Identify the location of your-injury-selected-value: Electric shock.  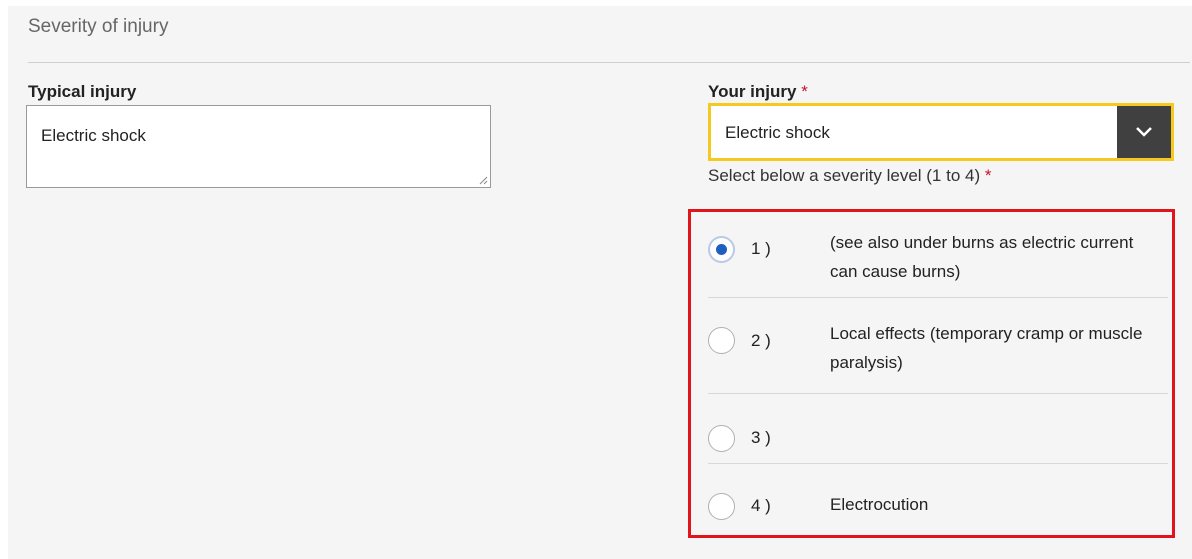
(777, 132).